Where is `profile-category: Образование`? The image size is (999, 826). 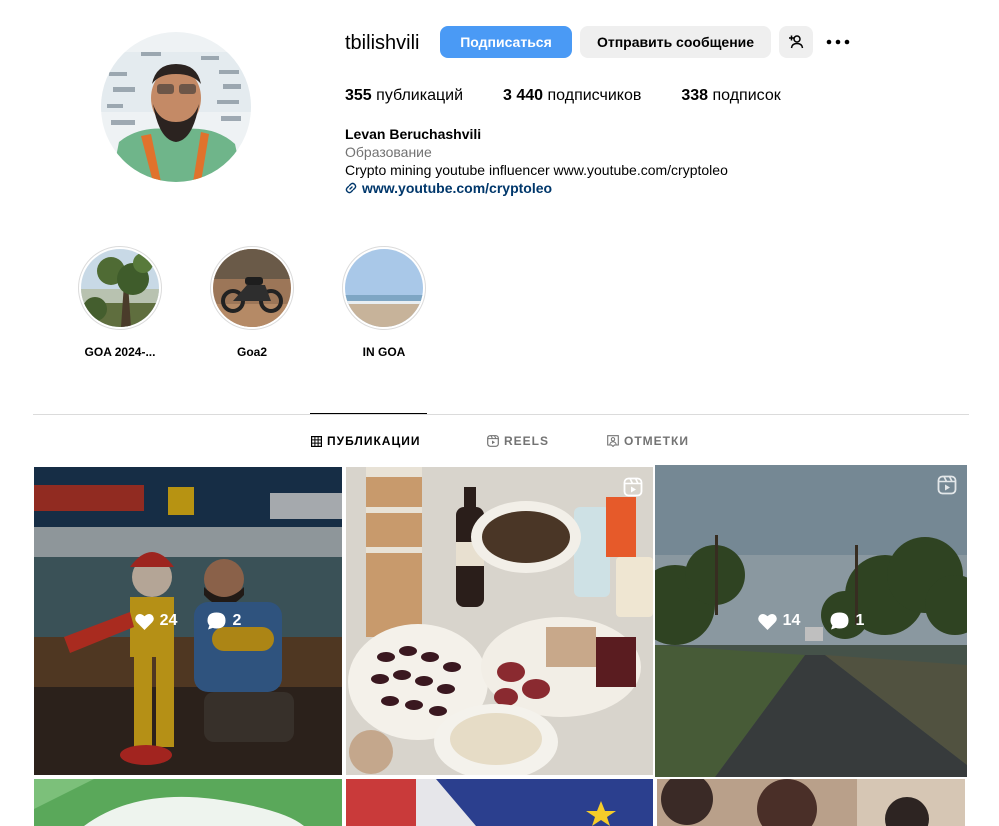
profile-category: Образование is located at coordinates (388, 152).